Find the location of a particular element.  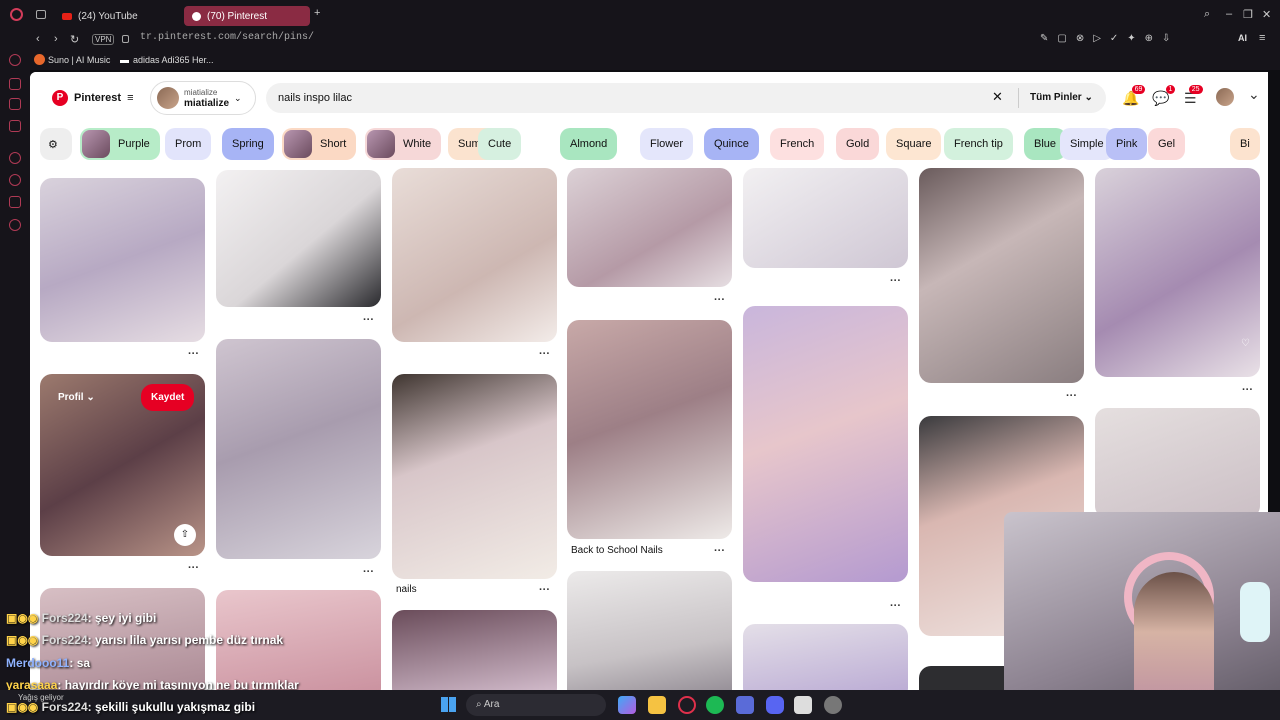

pin-image: ♡ is located at coordinates (1177, 272).